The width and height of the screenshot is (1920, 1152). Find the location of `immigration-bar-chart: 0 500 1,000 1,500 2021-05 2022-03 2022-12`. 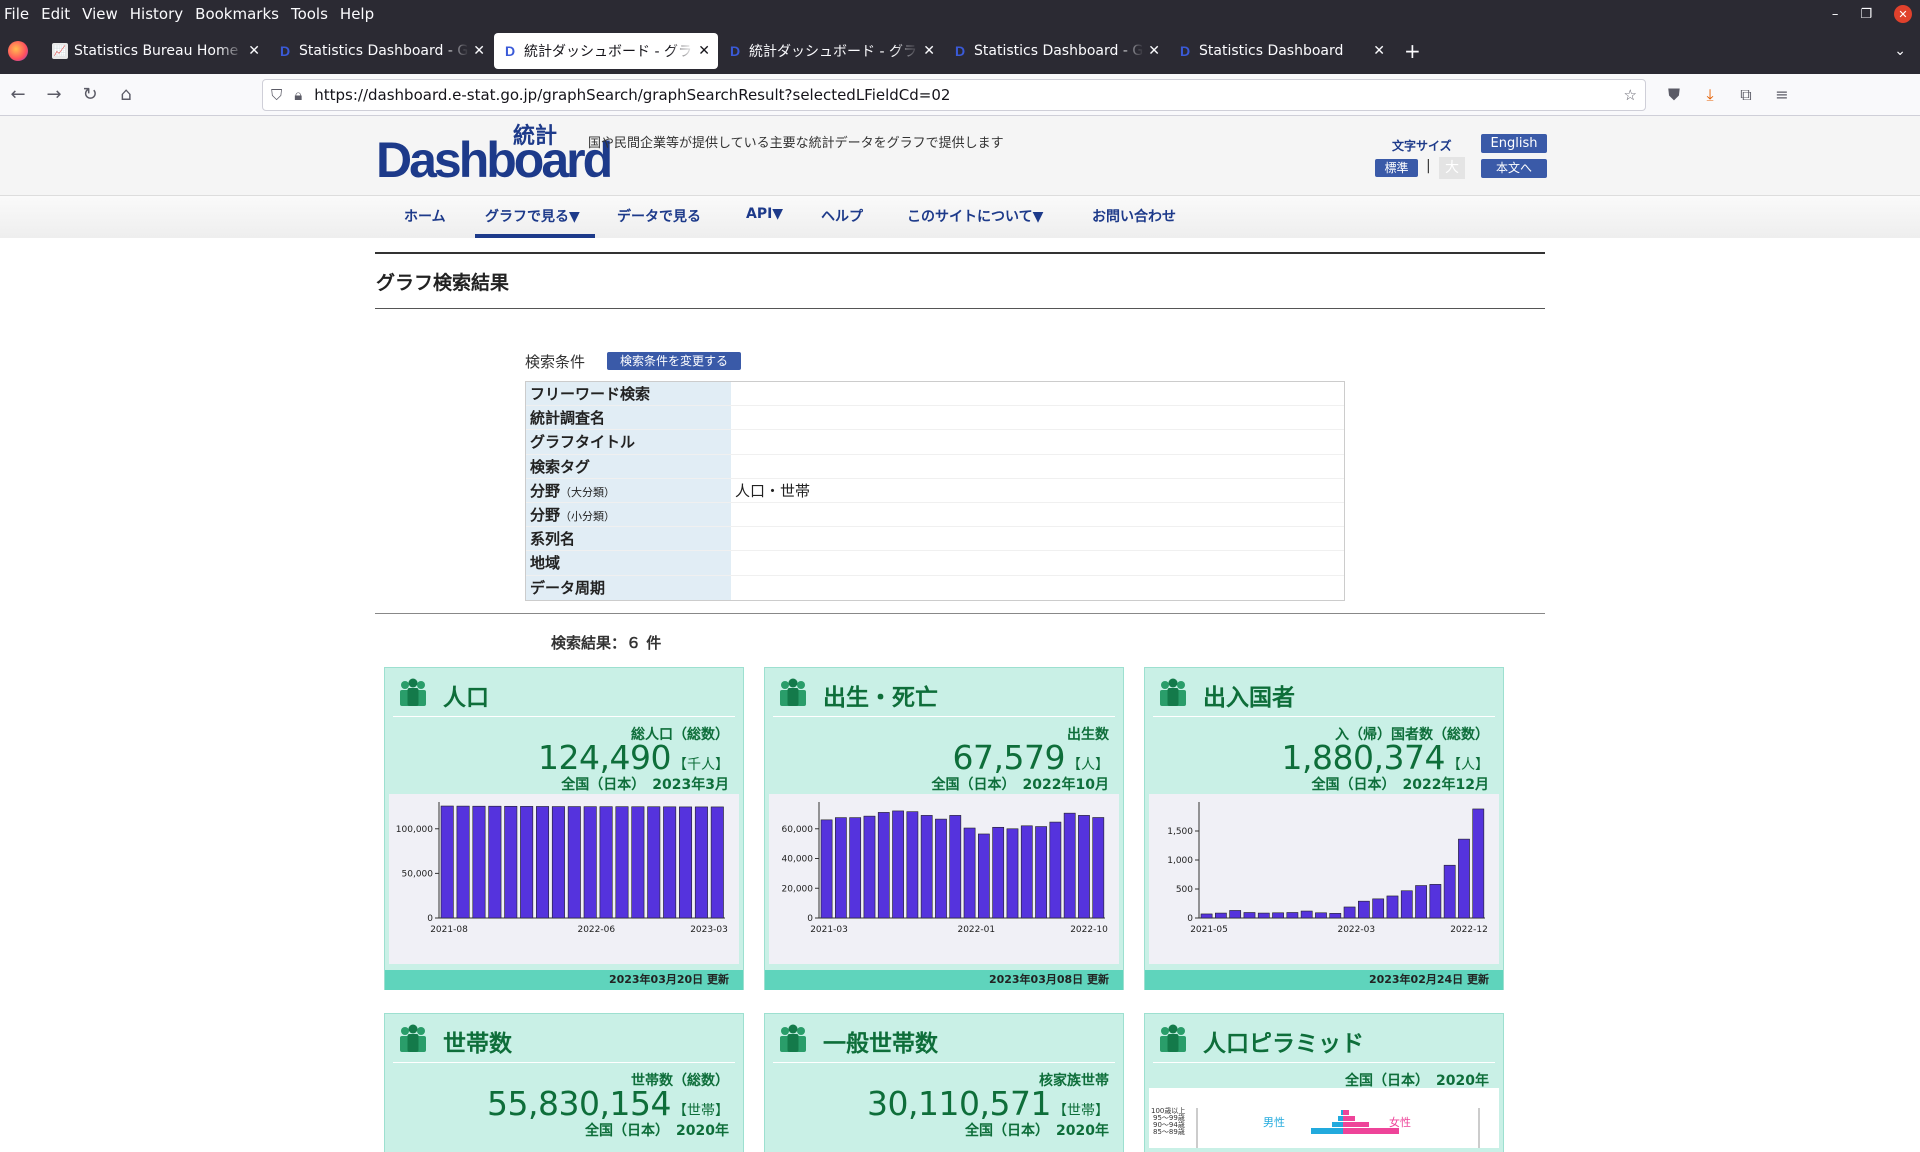

immigration-bar-chart: 0 500 1,000 1,500 2021-05 2022-03 2022-12 is located at coordinates (1324, 879).